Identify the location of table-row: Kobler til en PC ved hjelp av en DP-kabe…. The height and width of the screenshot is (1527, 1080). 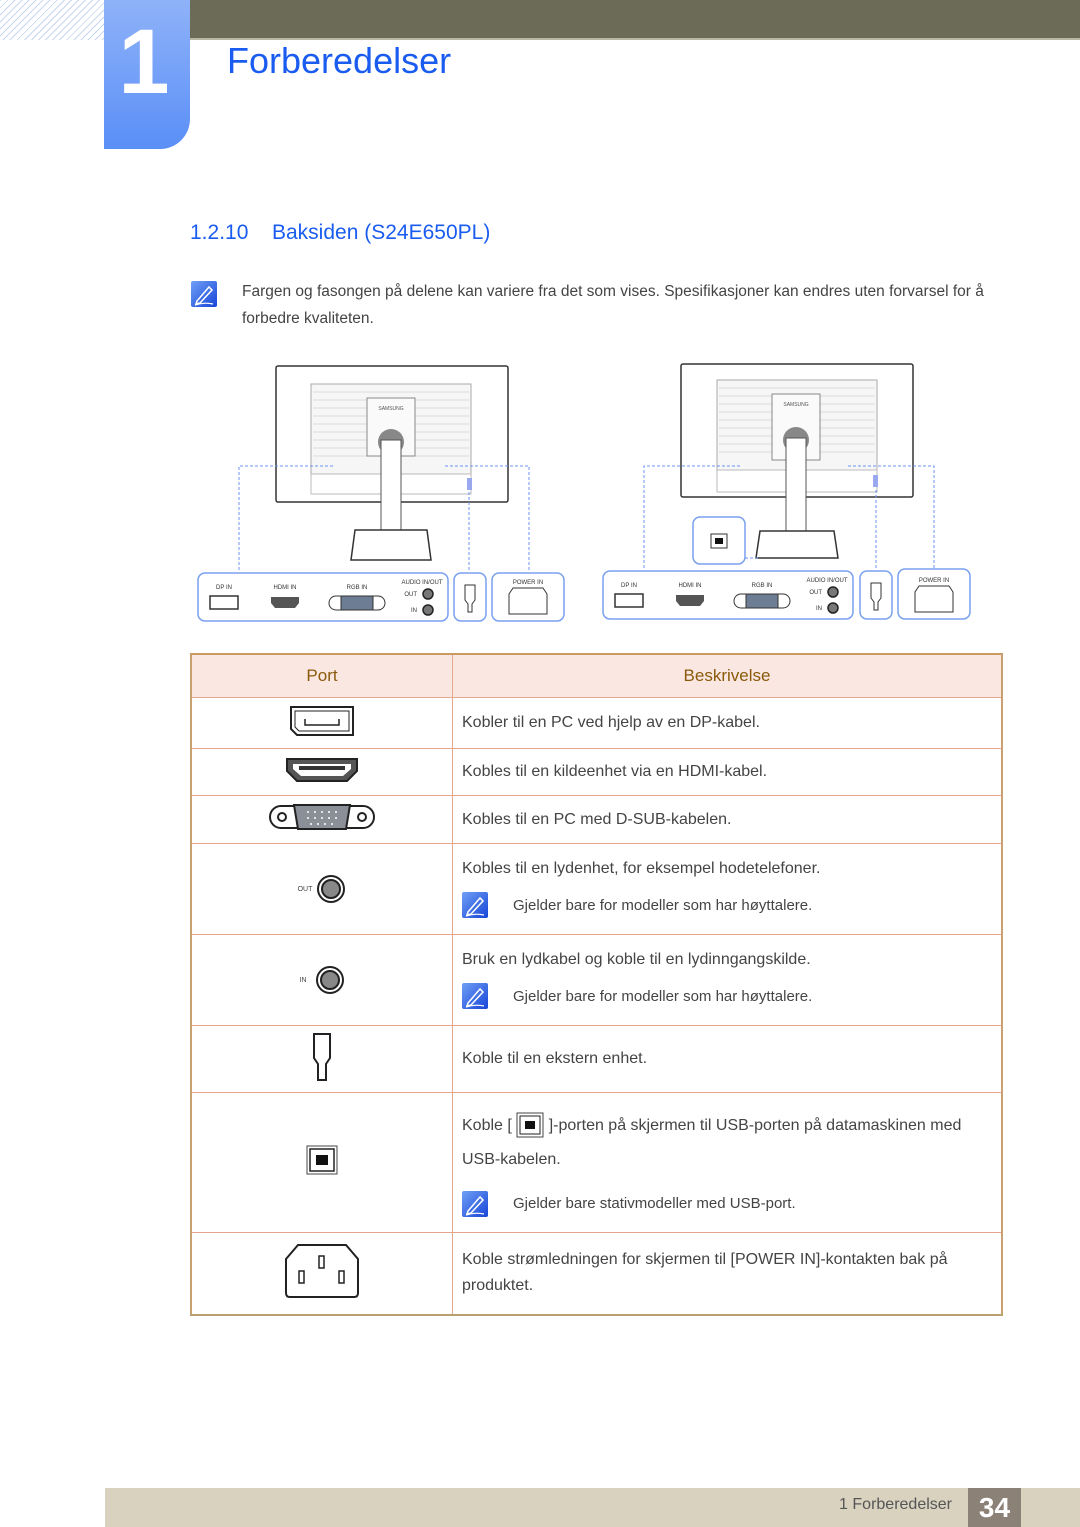
(596, 723).